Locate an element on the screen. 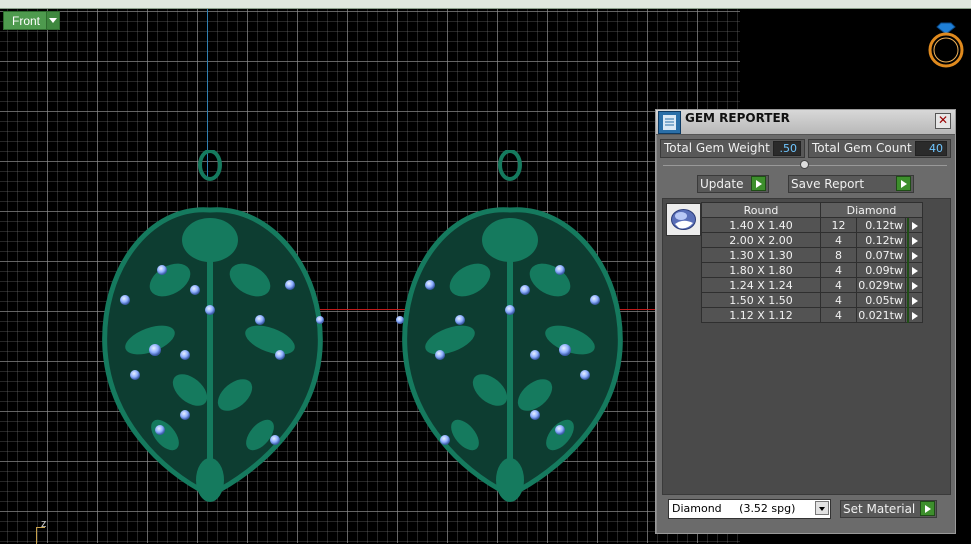 This screenshot has height=544, width=971. gem-reporter-title: GEM REPORTER is located at coordinates (737, 118).